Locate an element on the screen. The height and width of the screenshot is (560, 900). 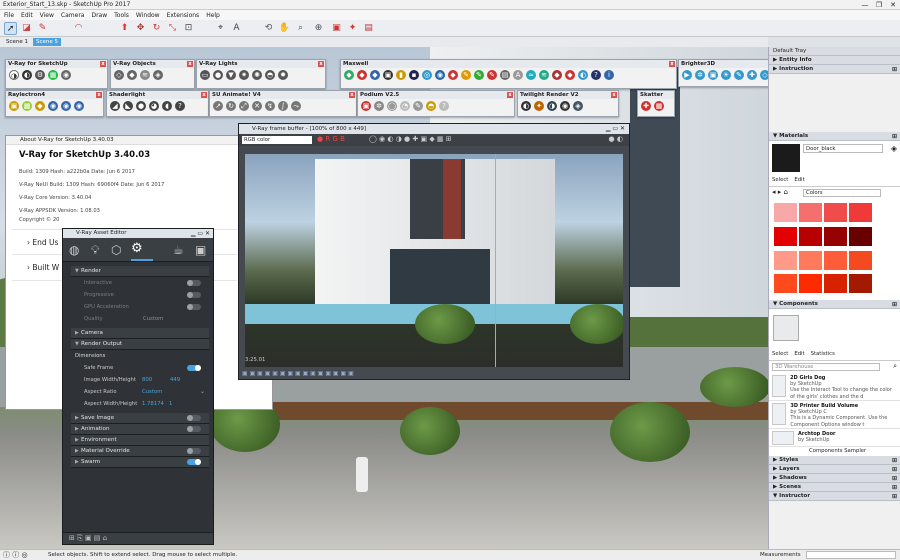
maxwell-sky-icon: ◐ is located at coordinates (583, 75).